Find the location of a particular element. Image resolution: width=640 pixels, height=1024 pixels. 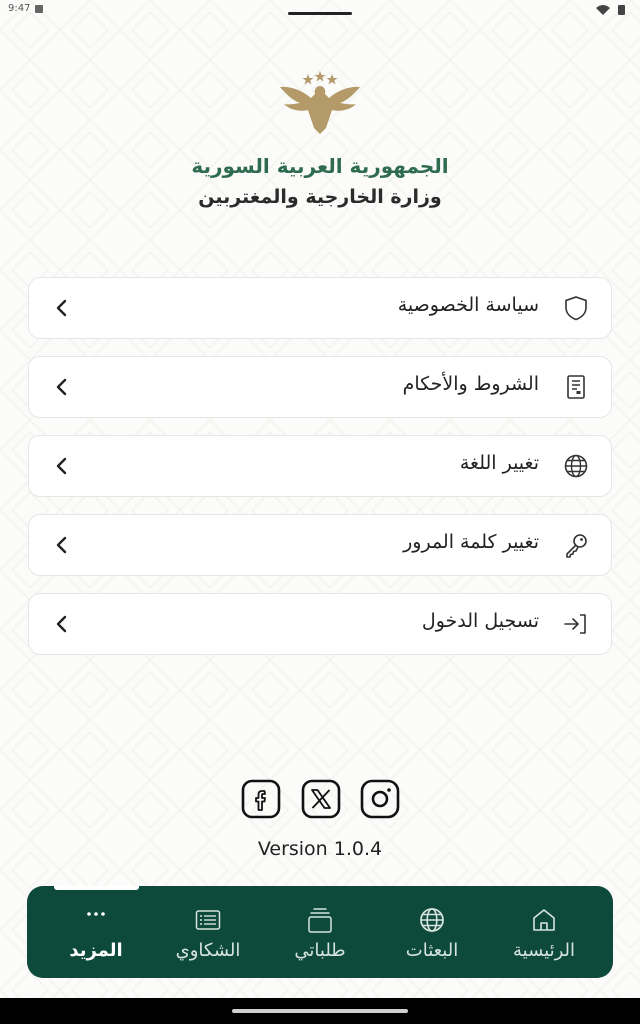

status-time: 9:47 is located at coordinates (19, 8).